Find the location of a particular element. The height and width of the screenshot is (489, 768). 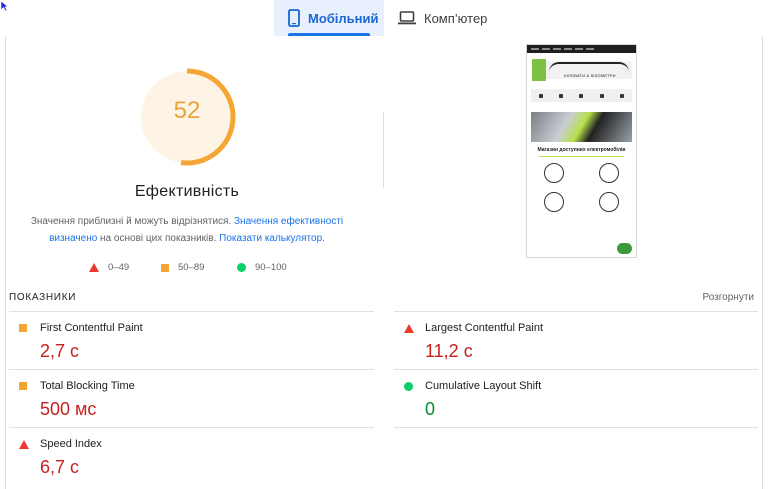

metric-value: 0 is located at coordinates (430, 409).